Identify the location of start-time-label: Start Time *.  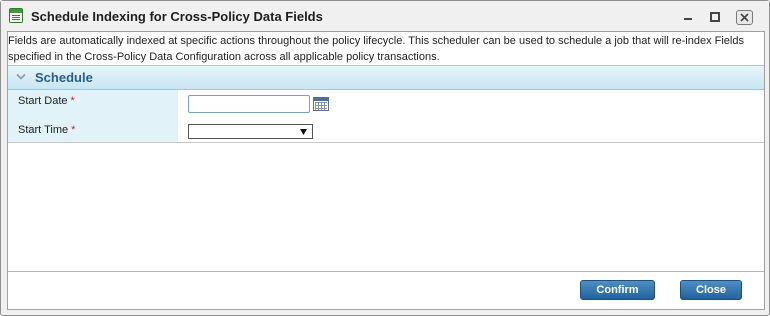
(46, 130).